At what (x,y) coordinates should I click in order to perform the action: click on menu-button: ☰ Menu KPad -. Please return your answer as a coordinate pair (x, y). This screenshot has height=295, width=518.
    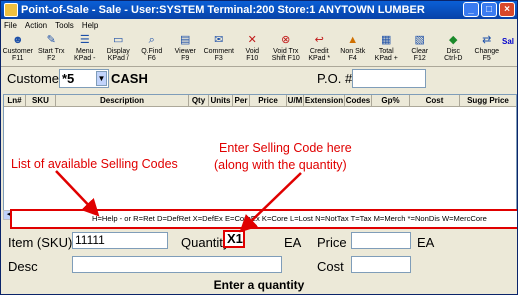
    Looking at the image, I should click on (85, 49).